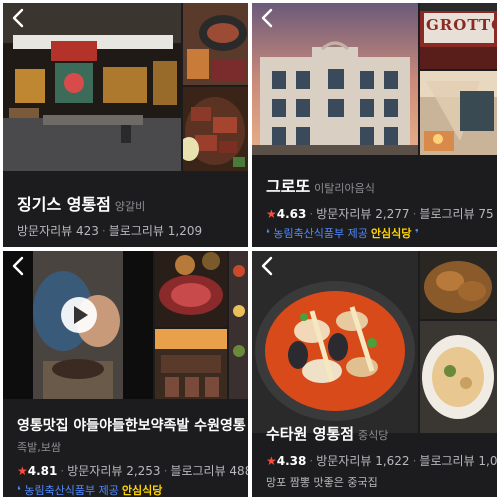 Image resolution: width=500 pixels, height=500 pixels. What do you see at coordinates (130, 206) in the screenshot?
I see `place-category: 양갈비` at bounding box center [130, 206].